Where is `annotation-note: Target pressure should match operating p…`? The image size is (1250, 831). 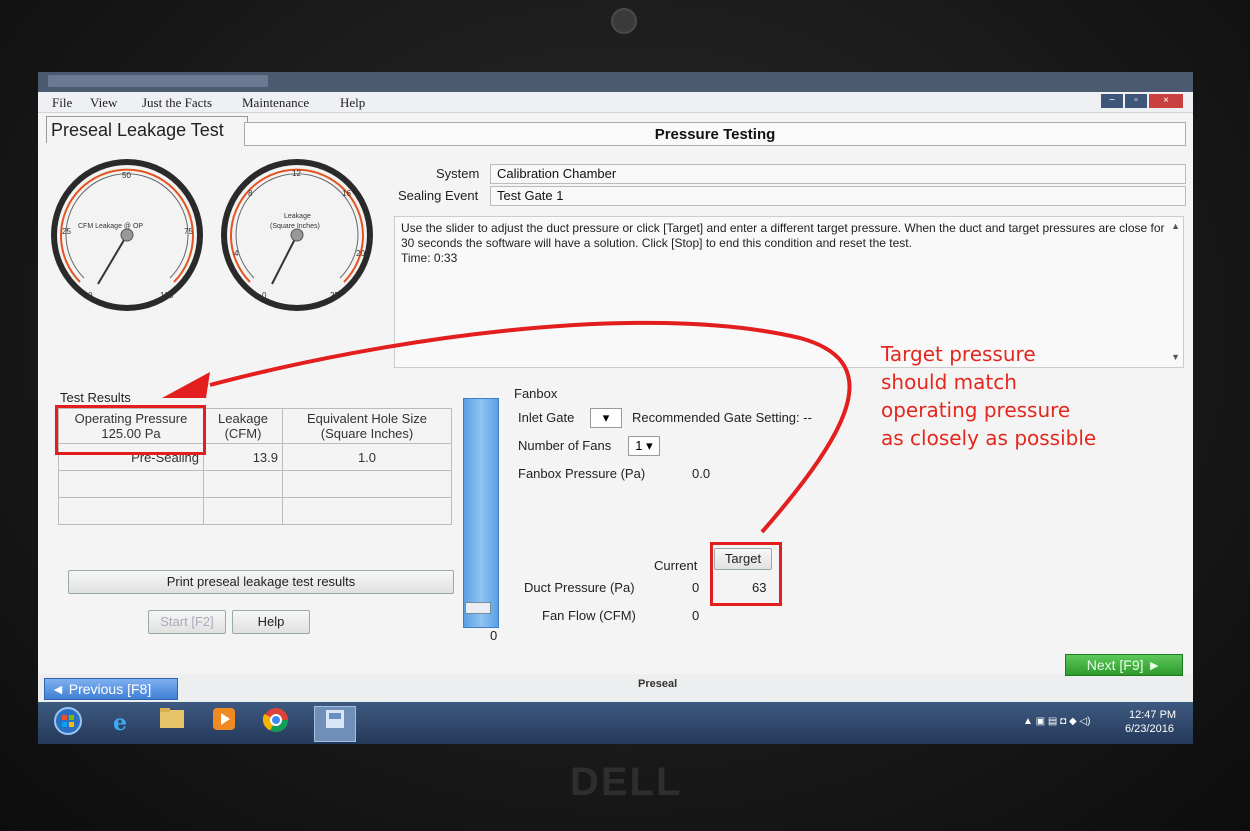
annotation-note: Target pressure should match operating p… is located at coordinates (1016, 396).